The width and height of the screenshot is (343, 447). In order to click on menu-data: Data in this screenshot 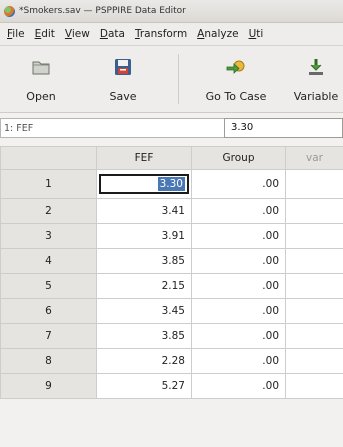, I will do `click(112, 34)`.